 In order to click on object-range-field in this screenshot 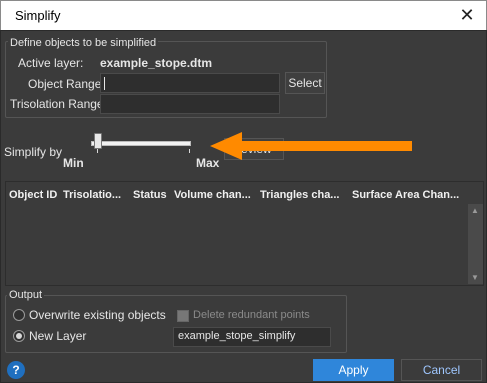, I will do `click(190, 83)`.